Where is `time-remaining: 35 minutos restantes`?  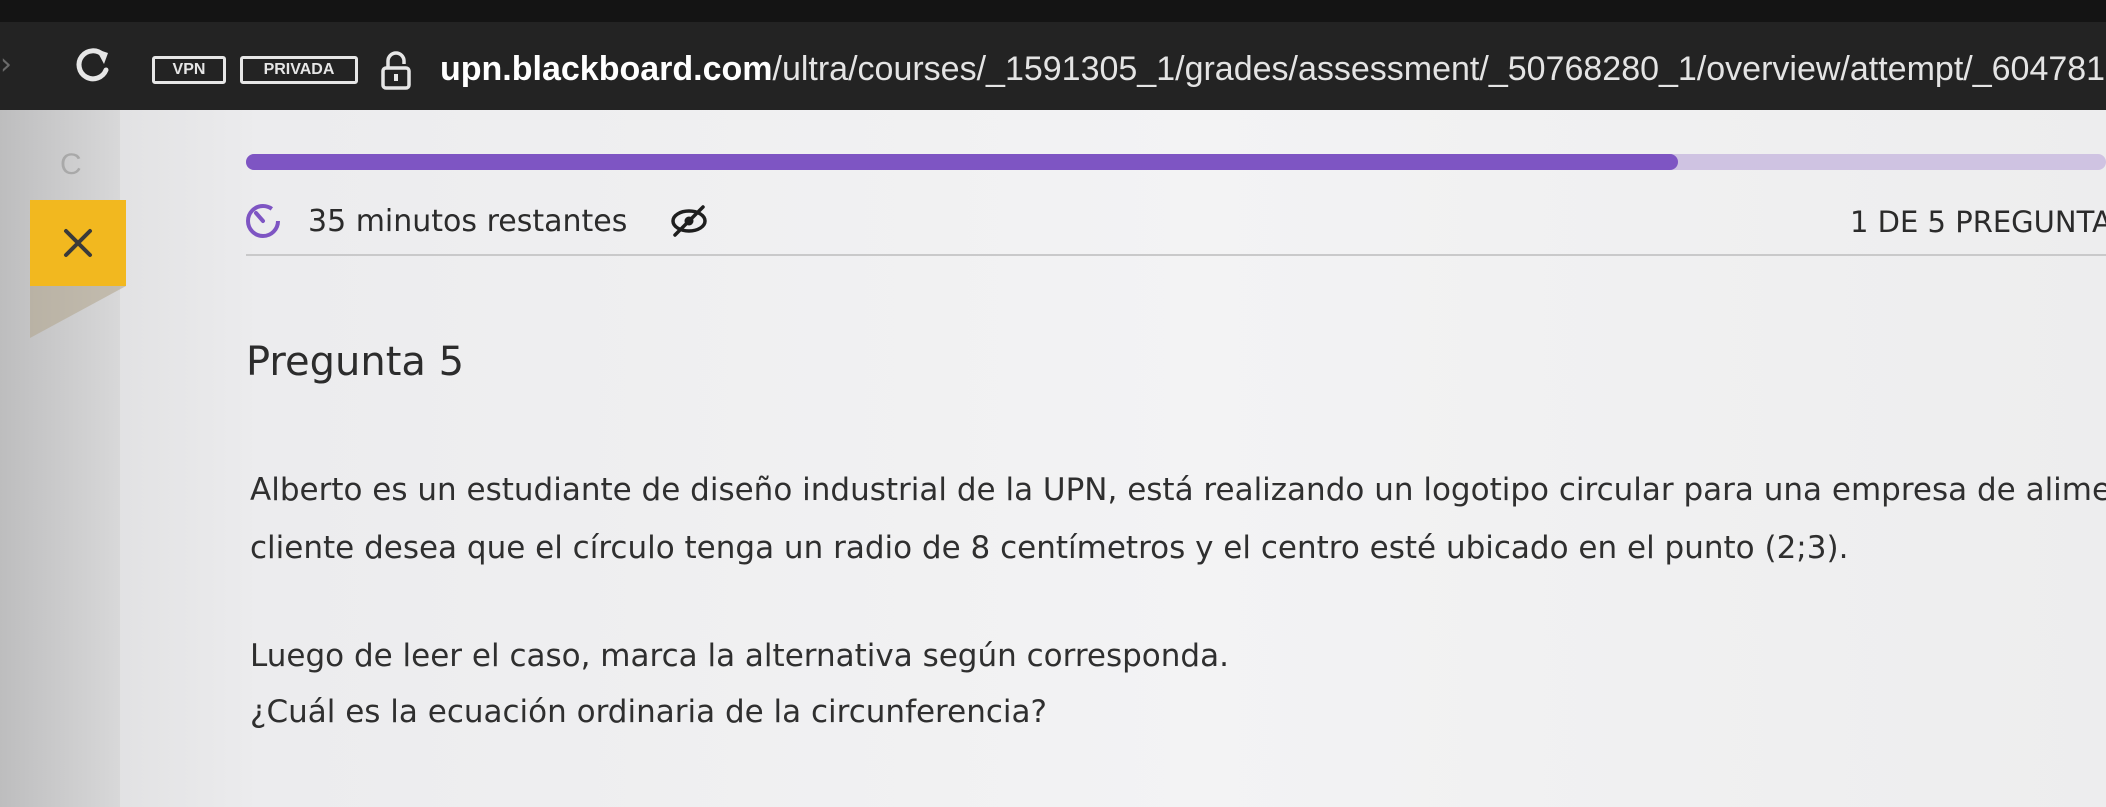
time-remaining: 35 minutos restantes is located at coordinates (468, 221).